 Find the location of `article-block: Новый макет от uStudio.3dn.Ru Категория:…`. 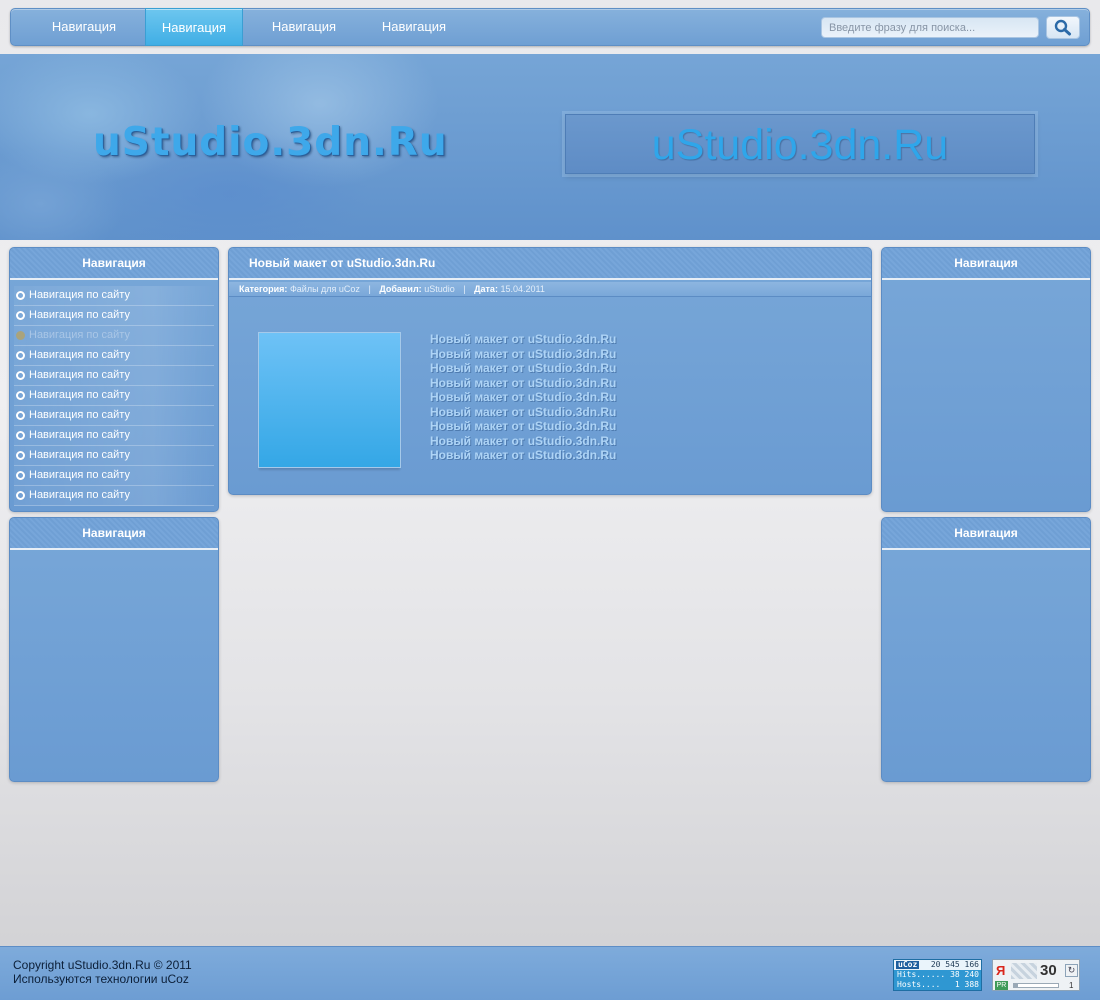

article-block: Новый макет от uStudio.3dn.Ru Категория:… is located at coordinates (550, 371).